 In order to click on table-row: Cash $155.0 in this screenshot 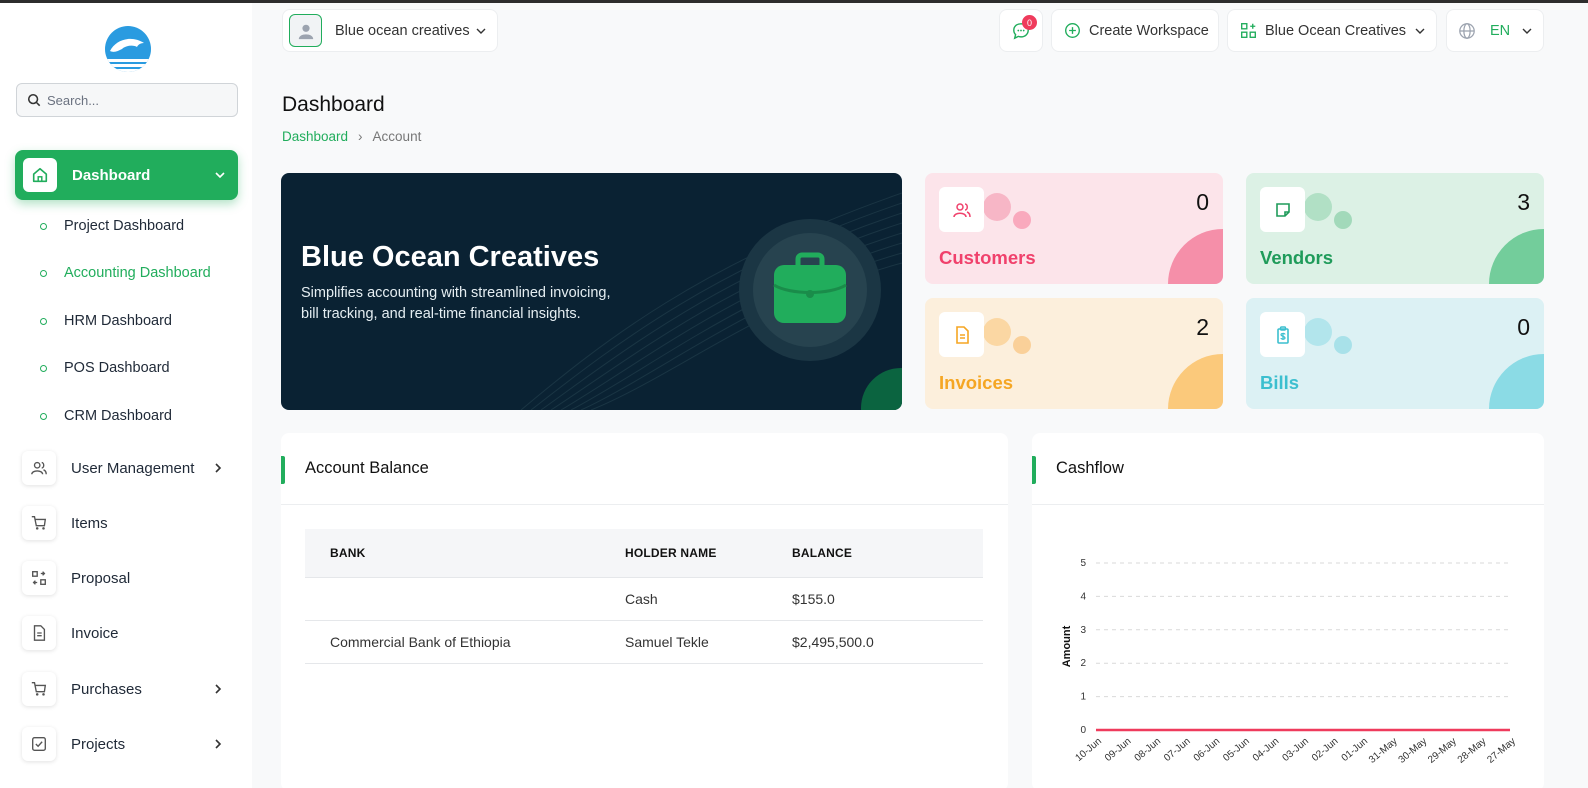, I will do `click(644, 599)`.